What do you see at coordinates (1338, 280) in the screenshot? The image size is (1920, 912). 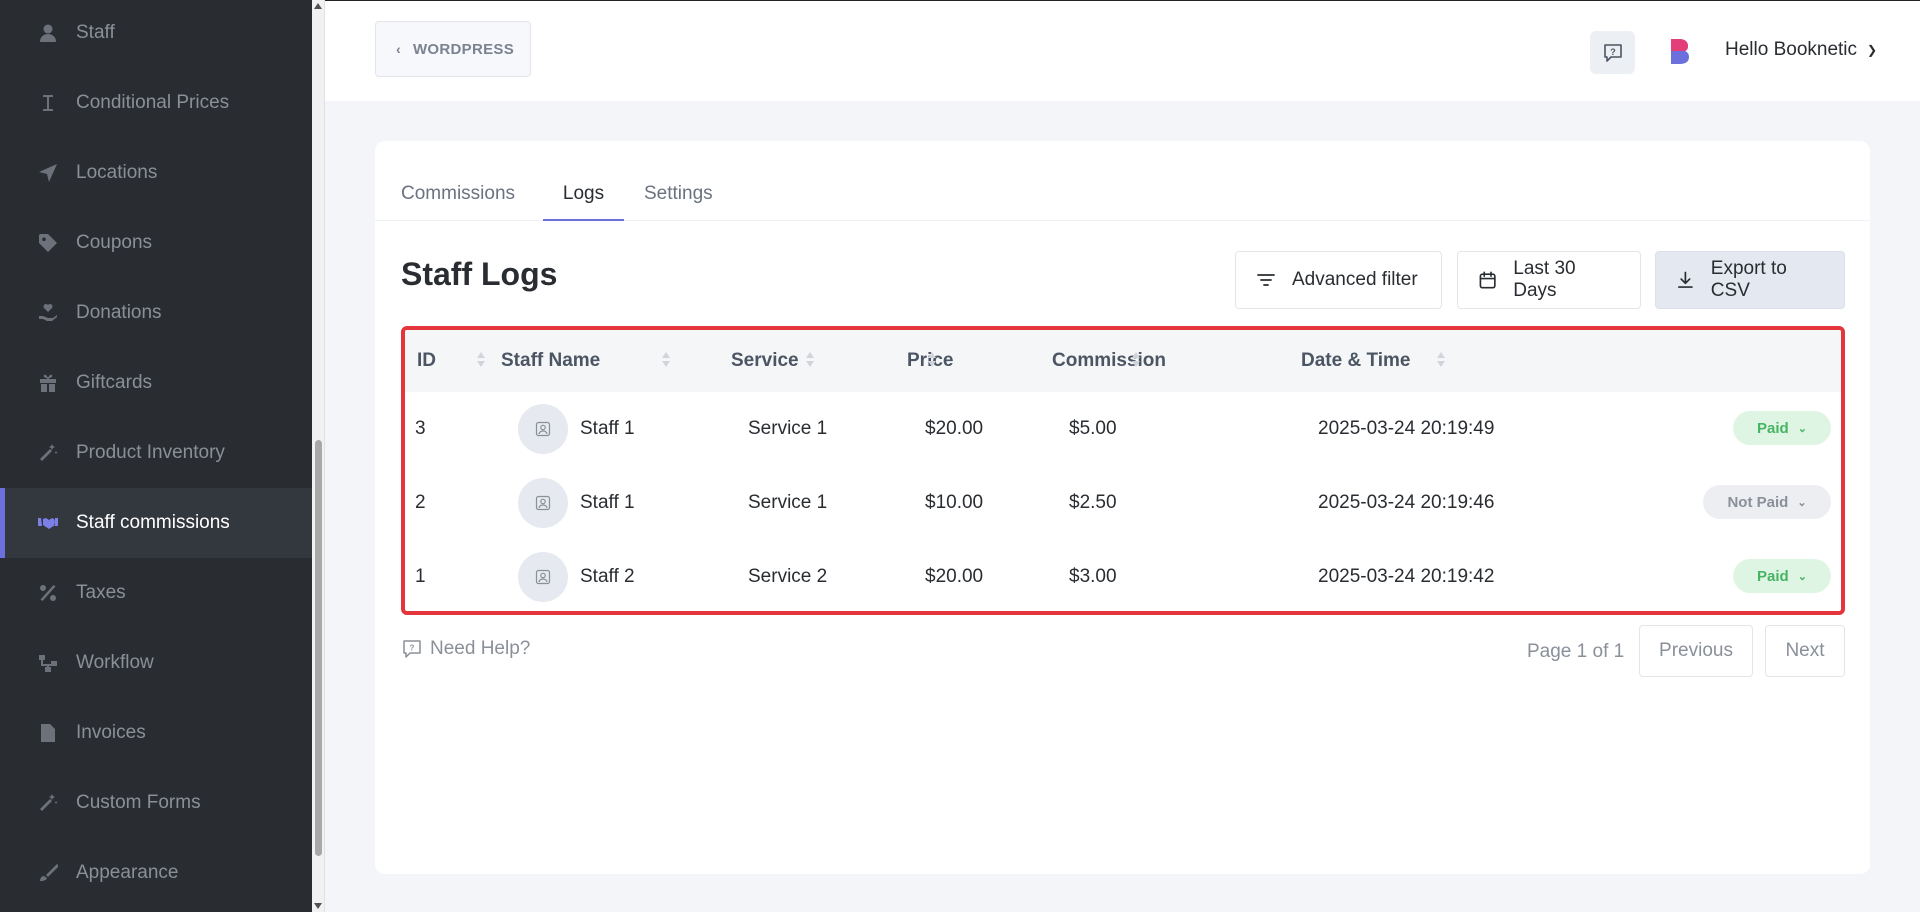 I see `advanced-filter-button: Advanced filter` at bounding box center [1338, 280].